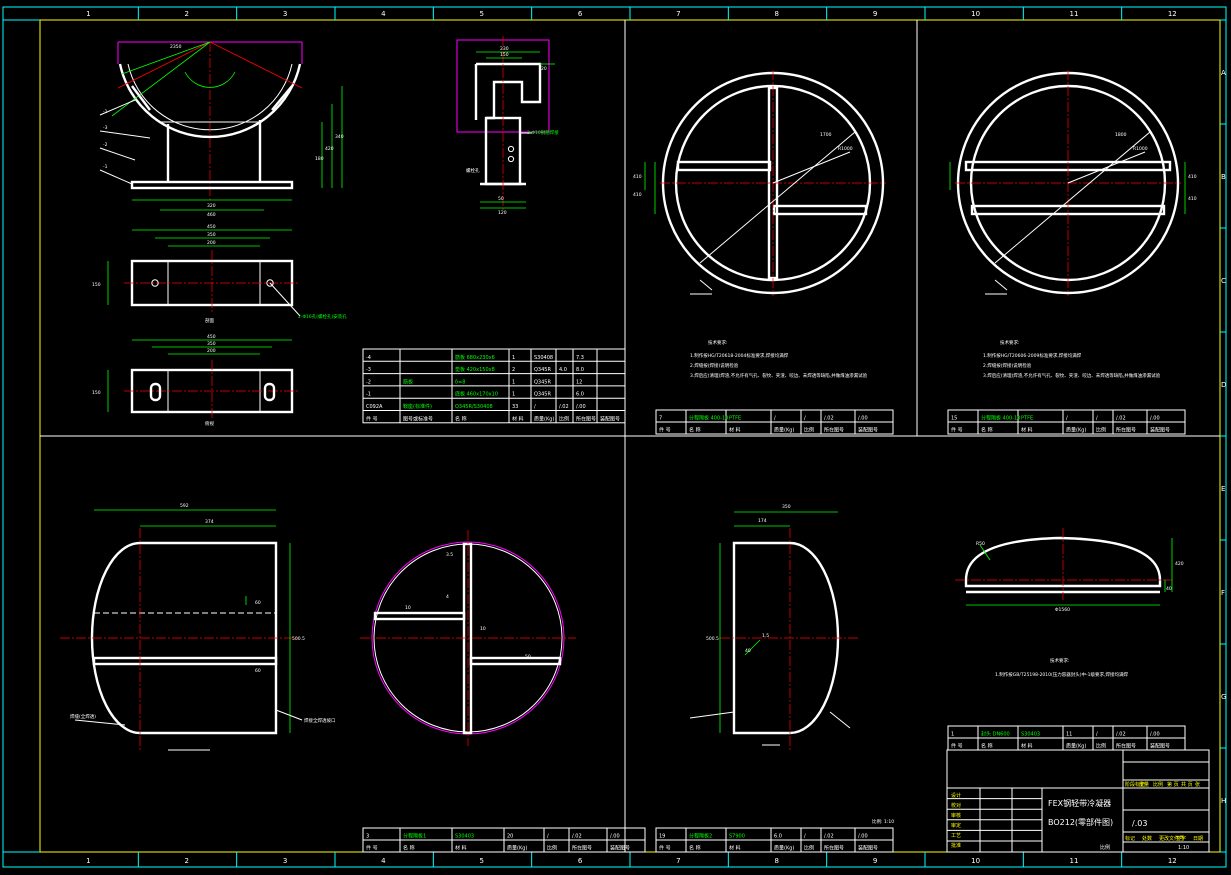 The image size is (1231, 875). What do you see at coordinates (809, 848) in the screenshot?
I see `table-header-cell: 比例` at bounding box center [809, 848].